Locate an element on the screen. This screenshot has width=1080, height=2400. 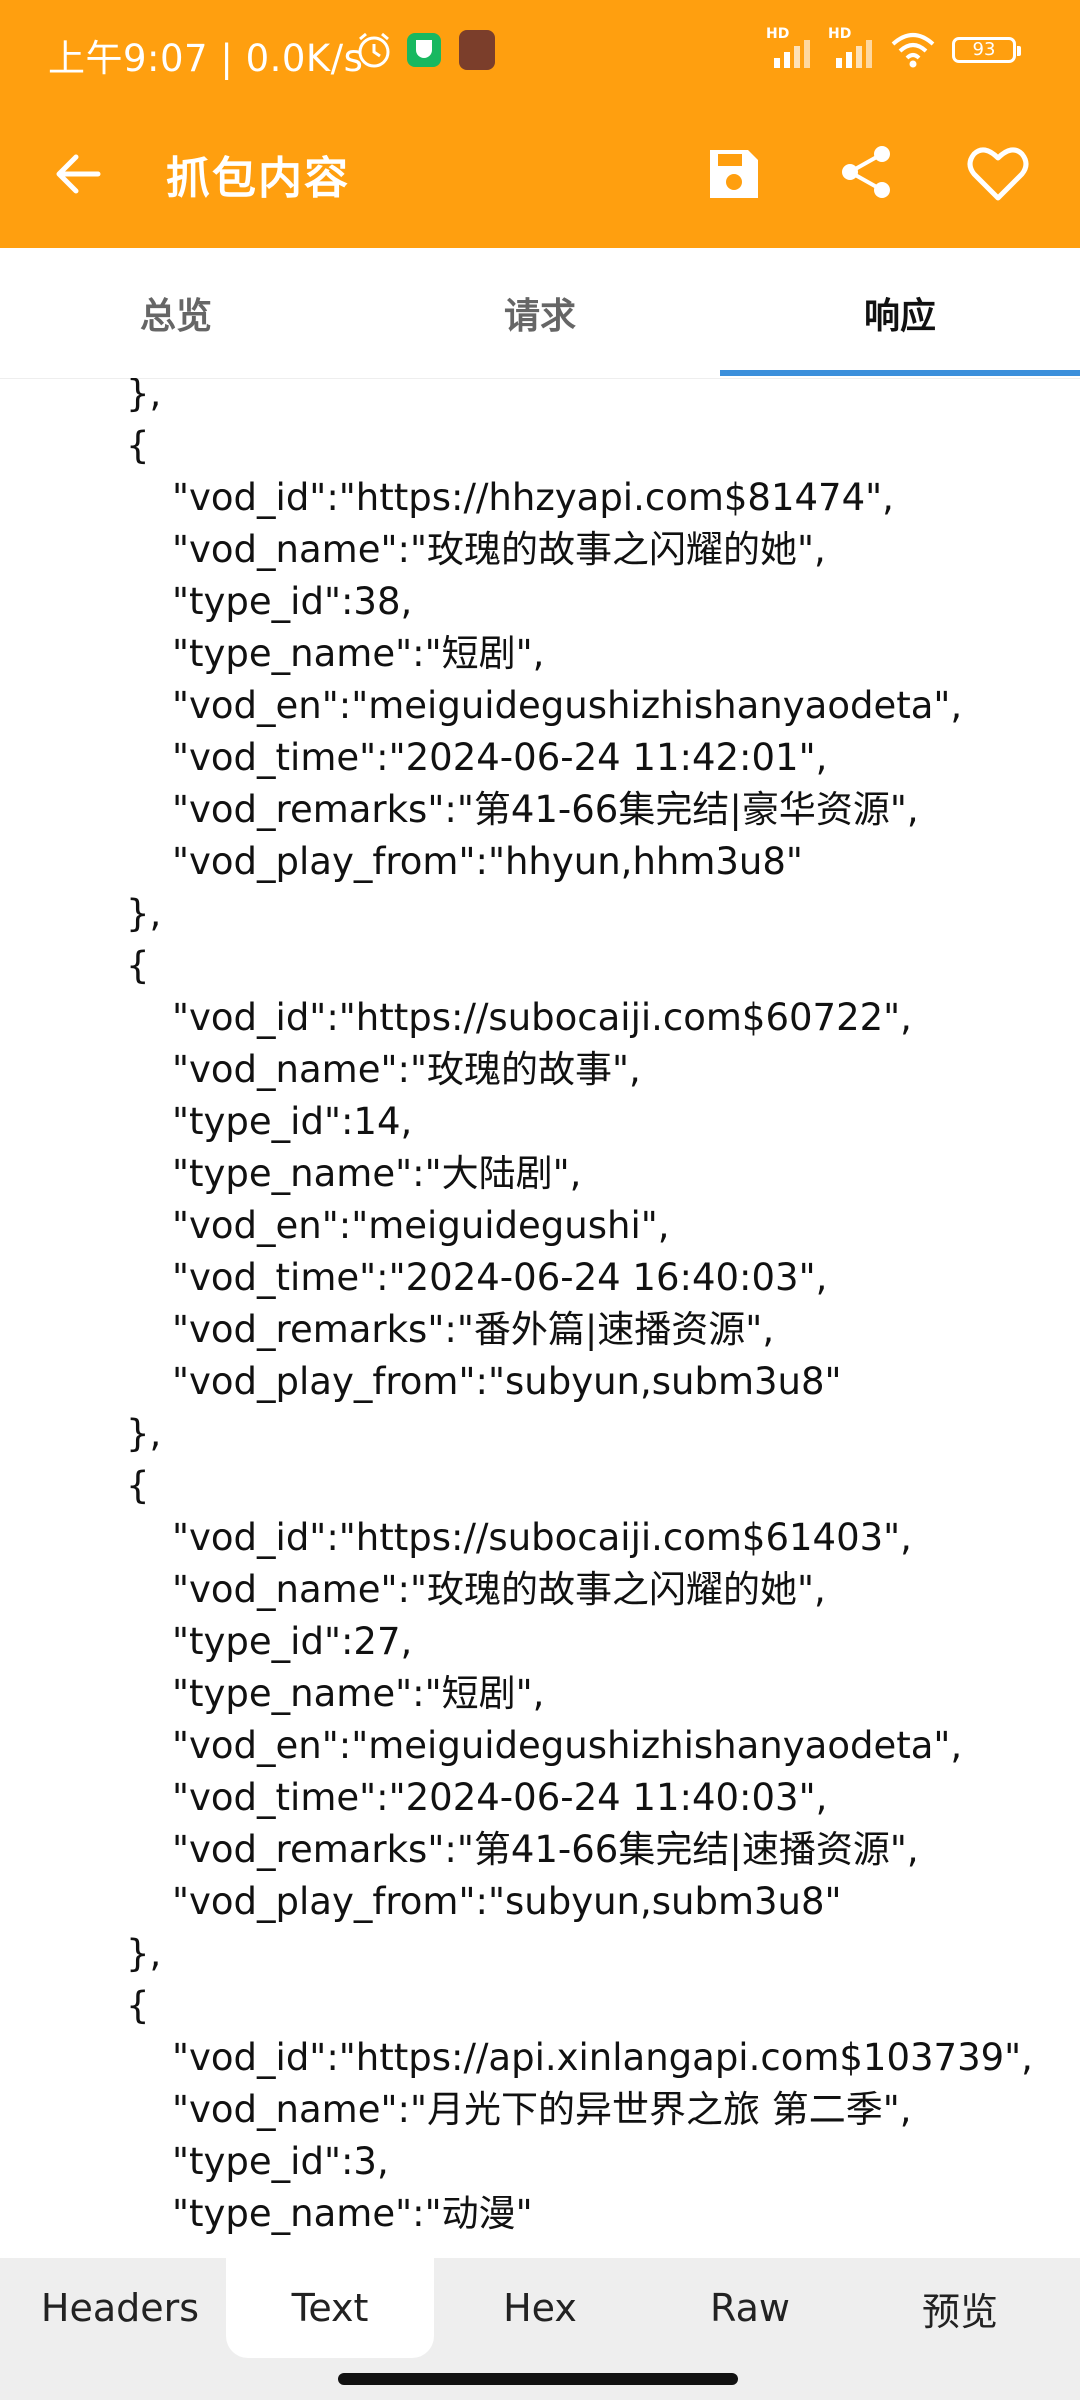
tab-overview: 总览 is located at coordinates (180, 313).